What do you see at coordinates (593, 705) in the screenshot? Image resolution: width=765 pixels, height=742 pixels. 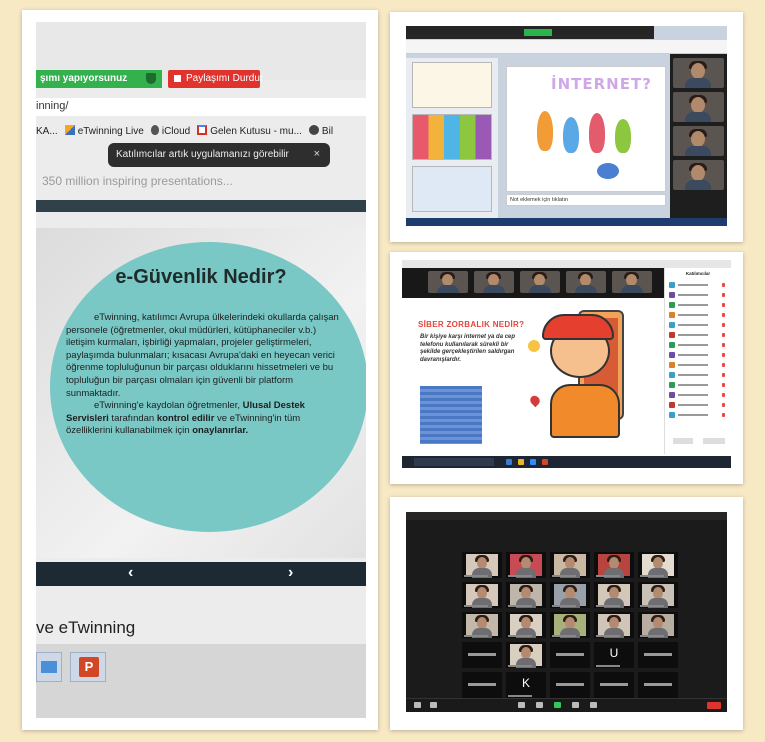 I see `reactions-icon` at bounding box center [593, 705].